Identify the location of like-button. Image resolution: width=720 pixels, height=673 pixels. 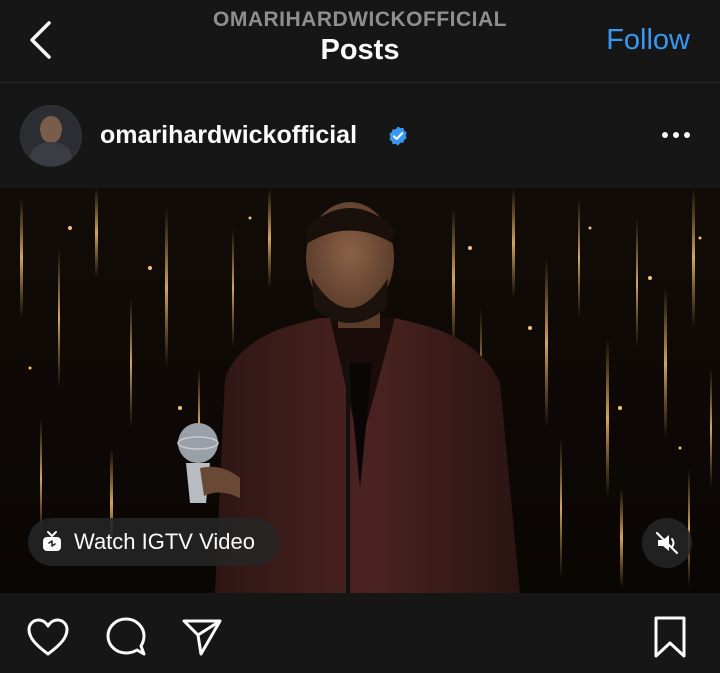
(48, 637).